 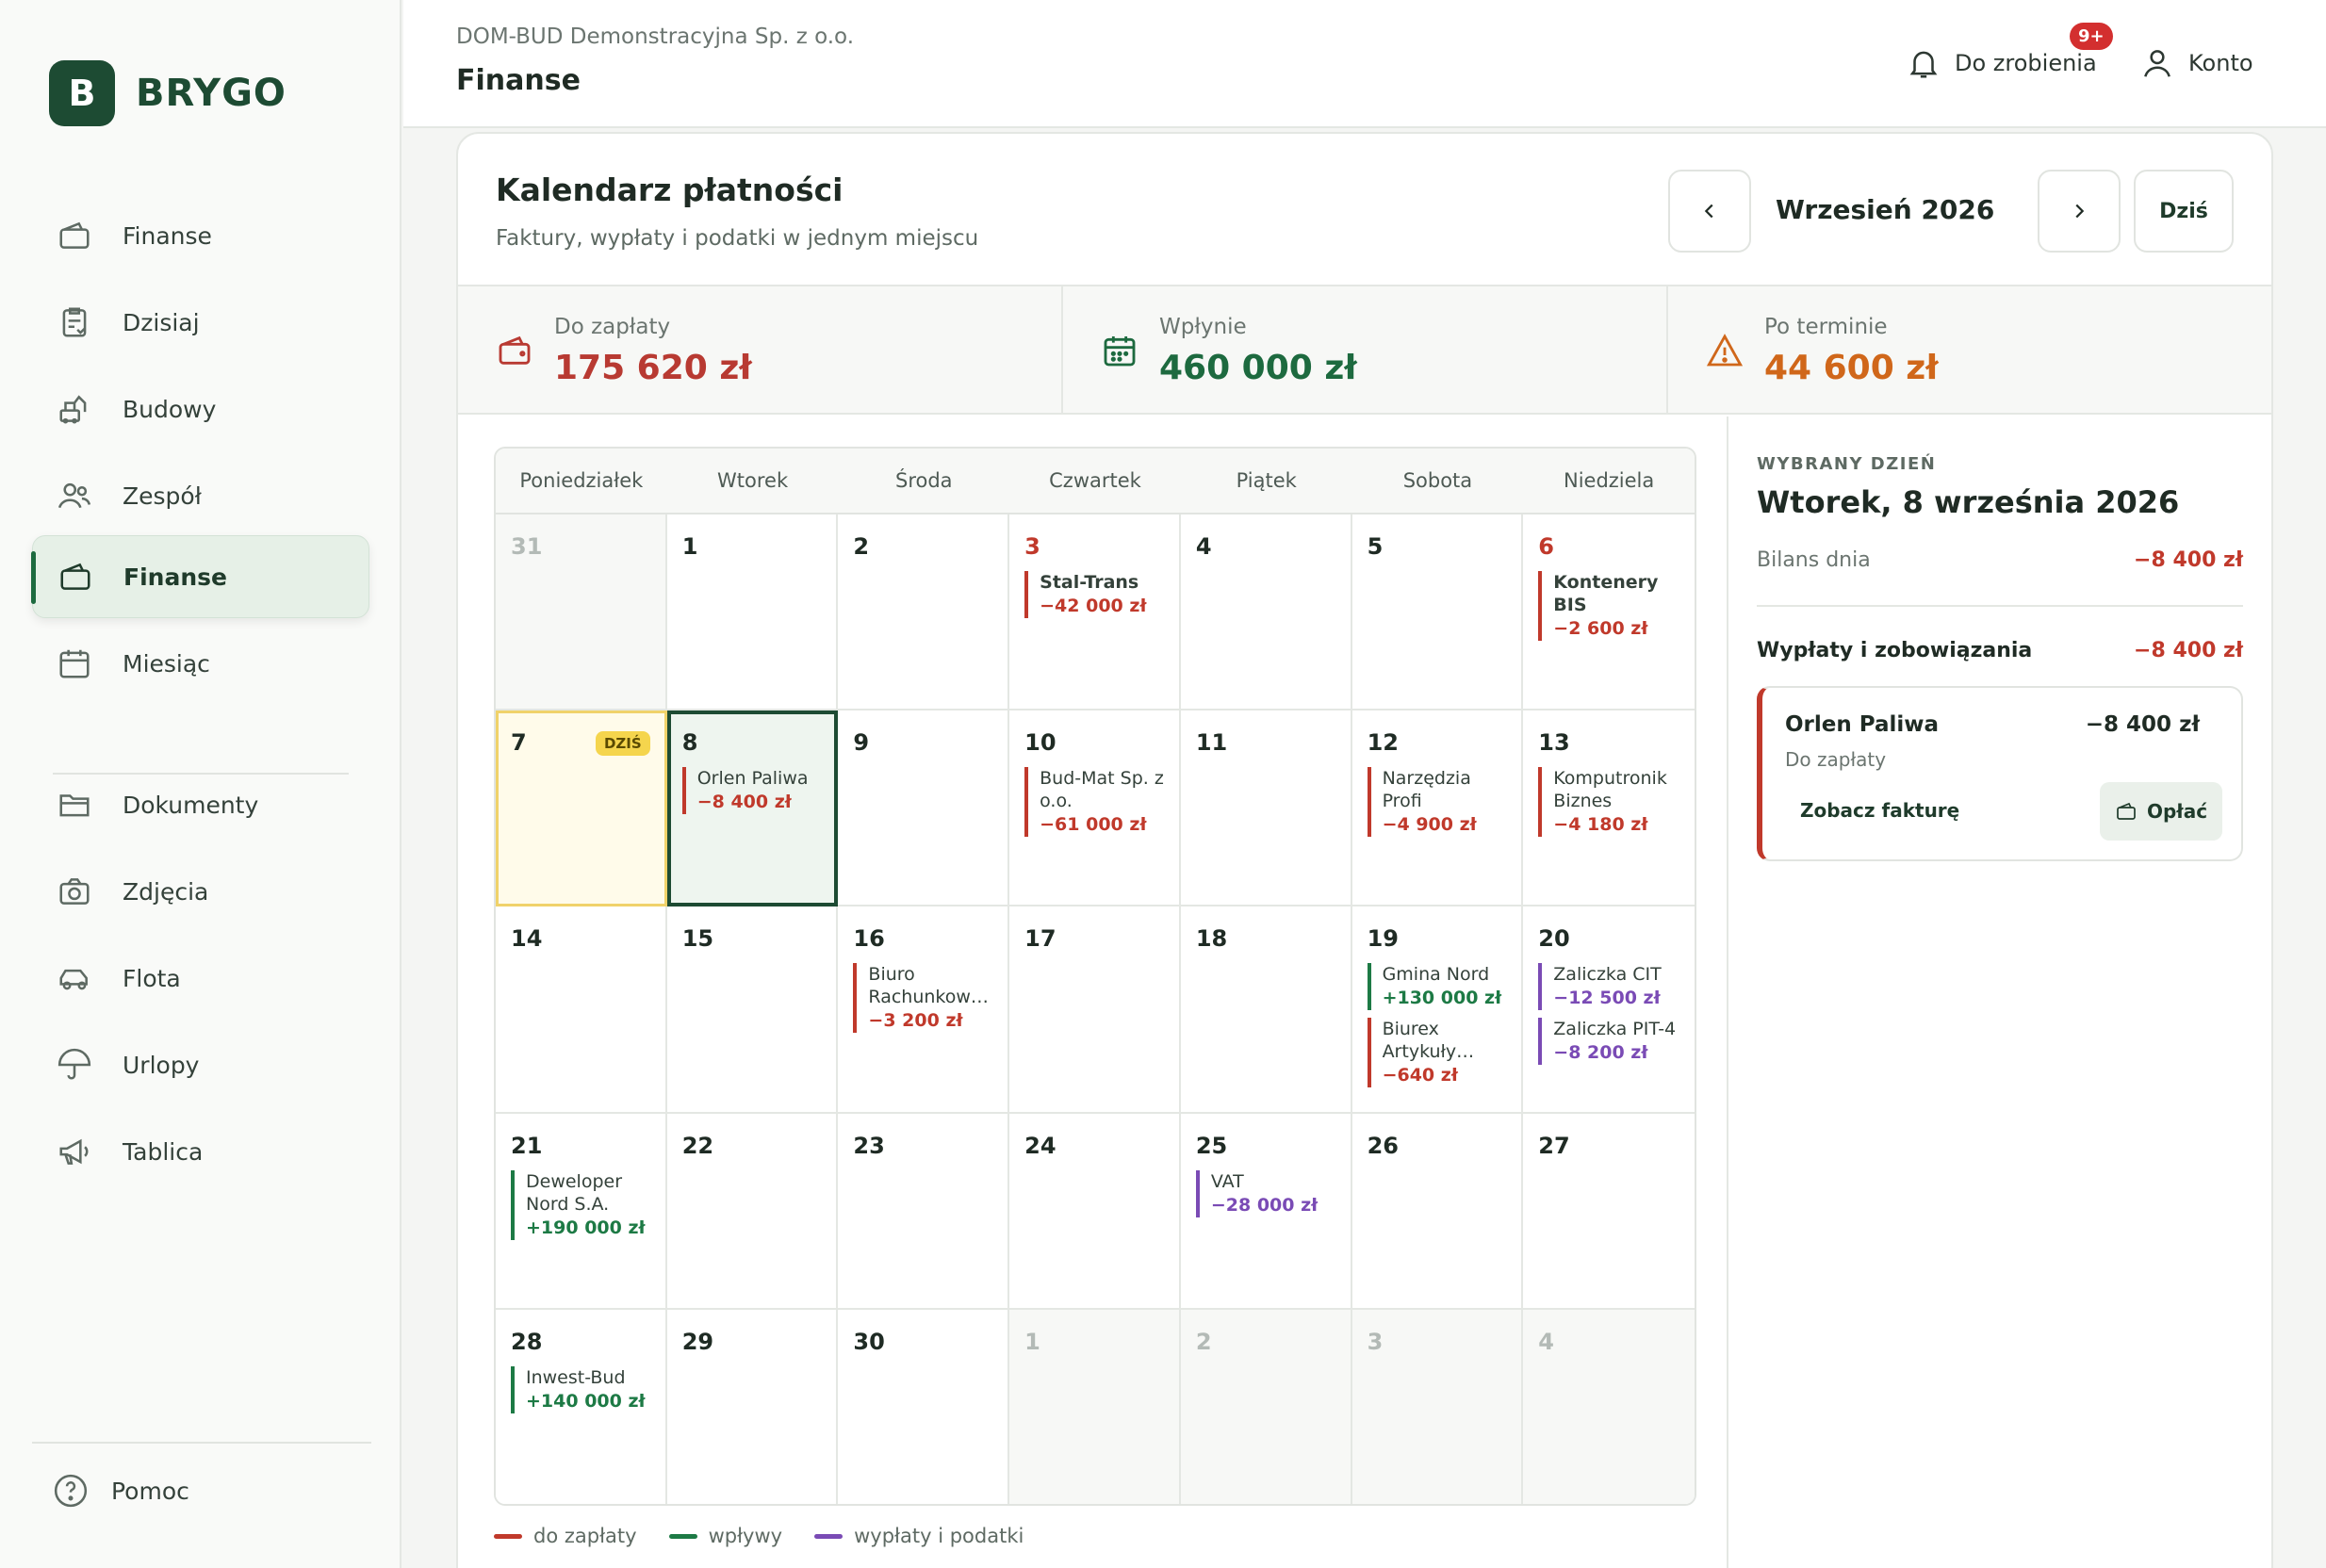 I want to click on todo-button: Do zrobienia 9+, so click(x=2009, y=52).